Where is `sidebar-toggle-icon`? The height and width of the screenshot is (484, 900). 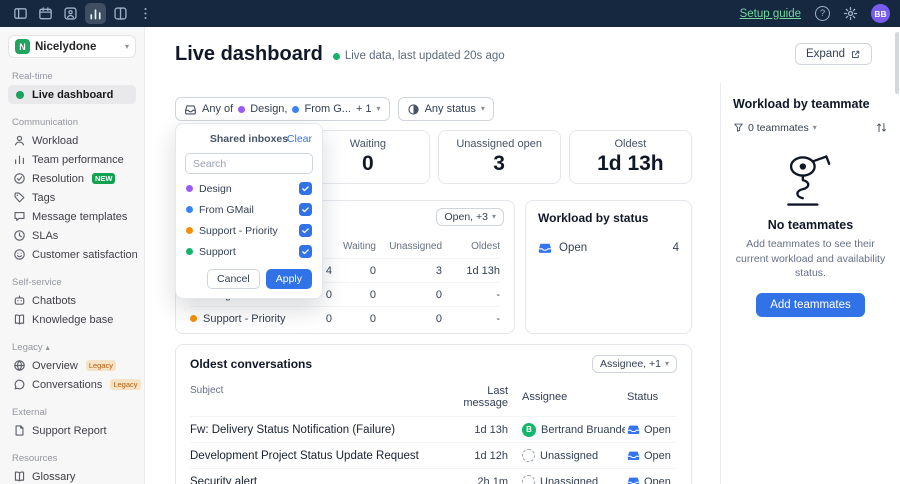
sidebar-toggle-icon is located at coordinates (20, 13).